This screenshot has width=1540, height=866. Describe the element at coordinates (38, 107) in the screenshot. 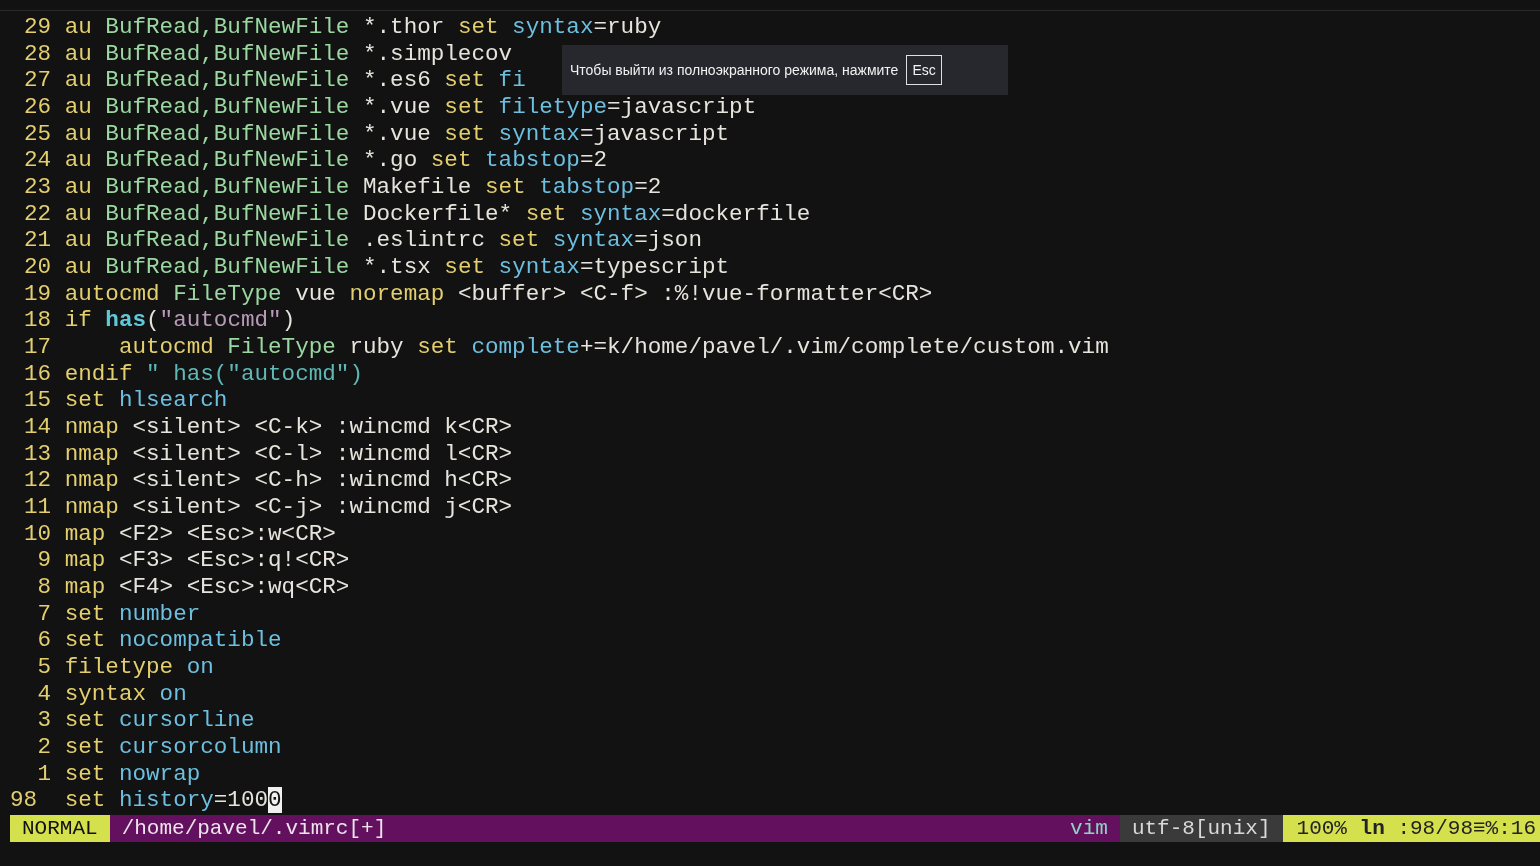

I see `line-number: 26` at that location.